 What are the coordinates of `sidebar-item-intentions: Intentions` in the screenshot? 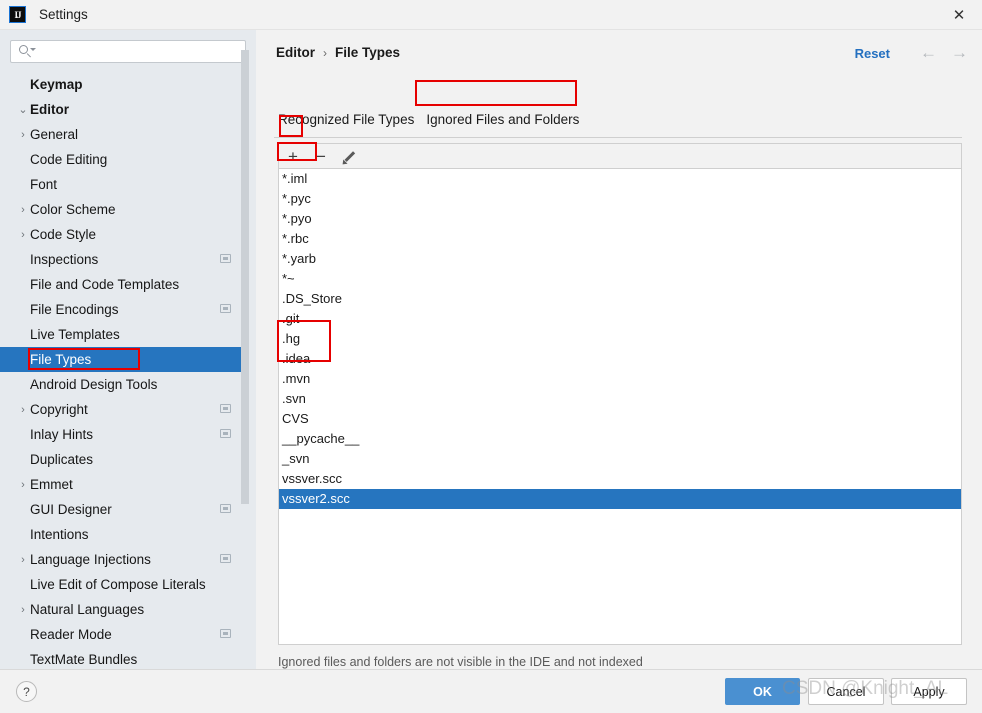 It's located at (124, 534).